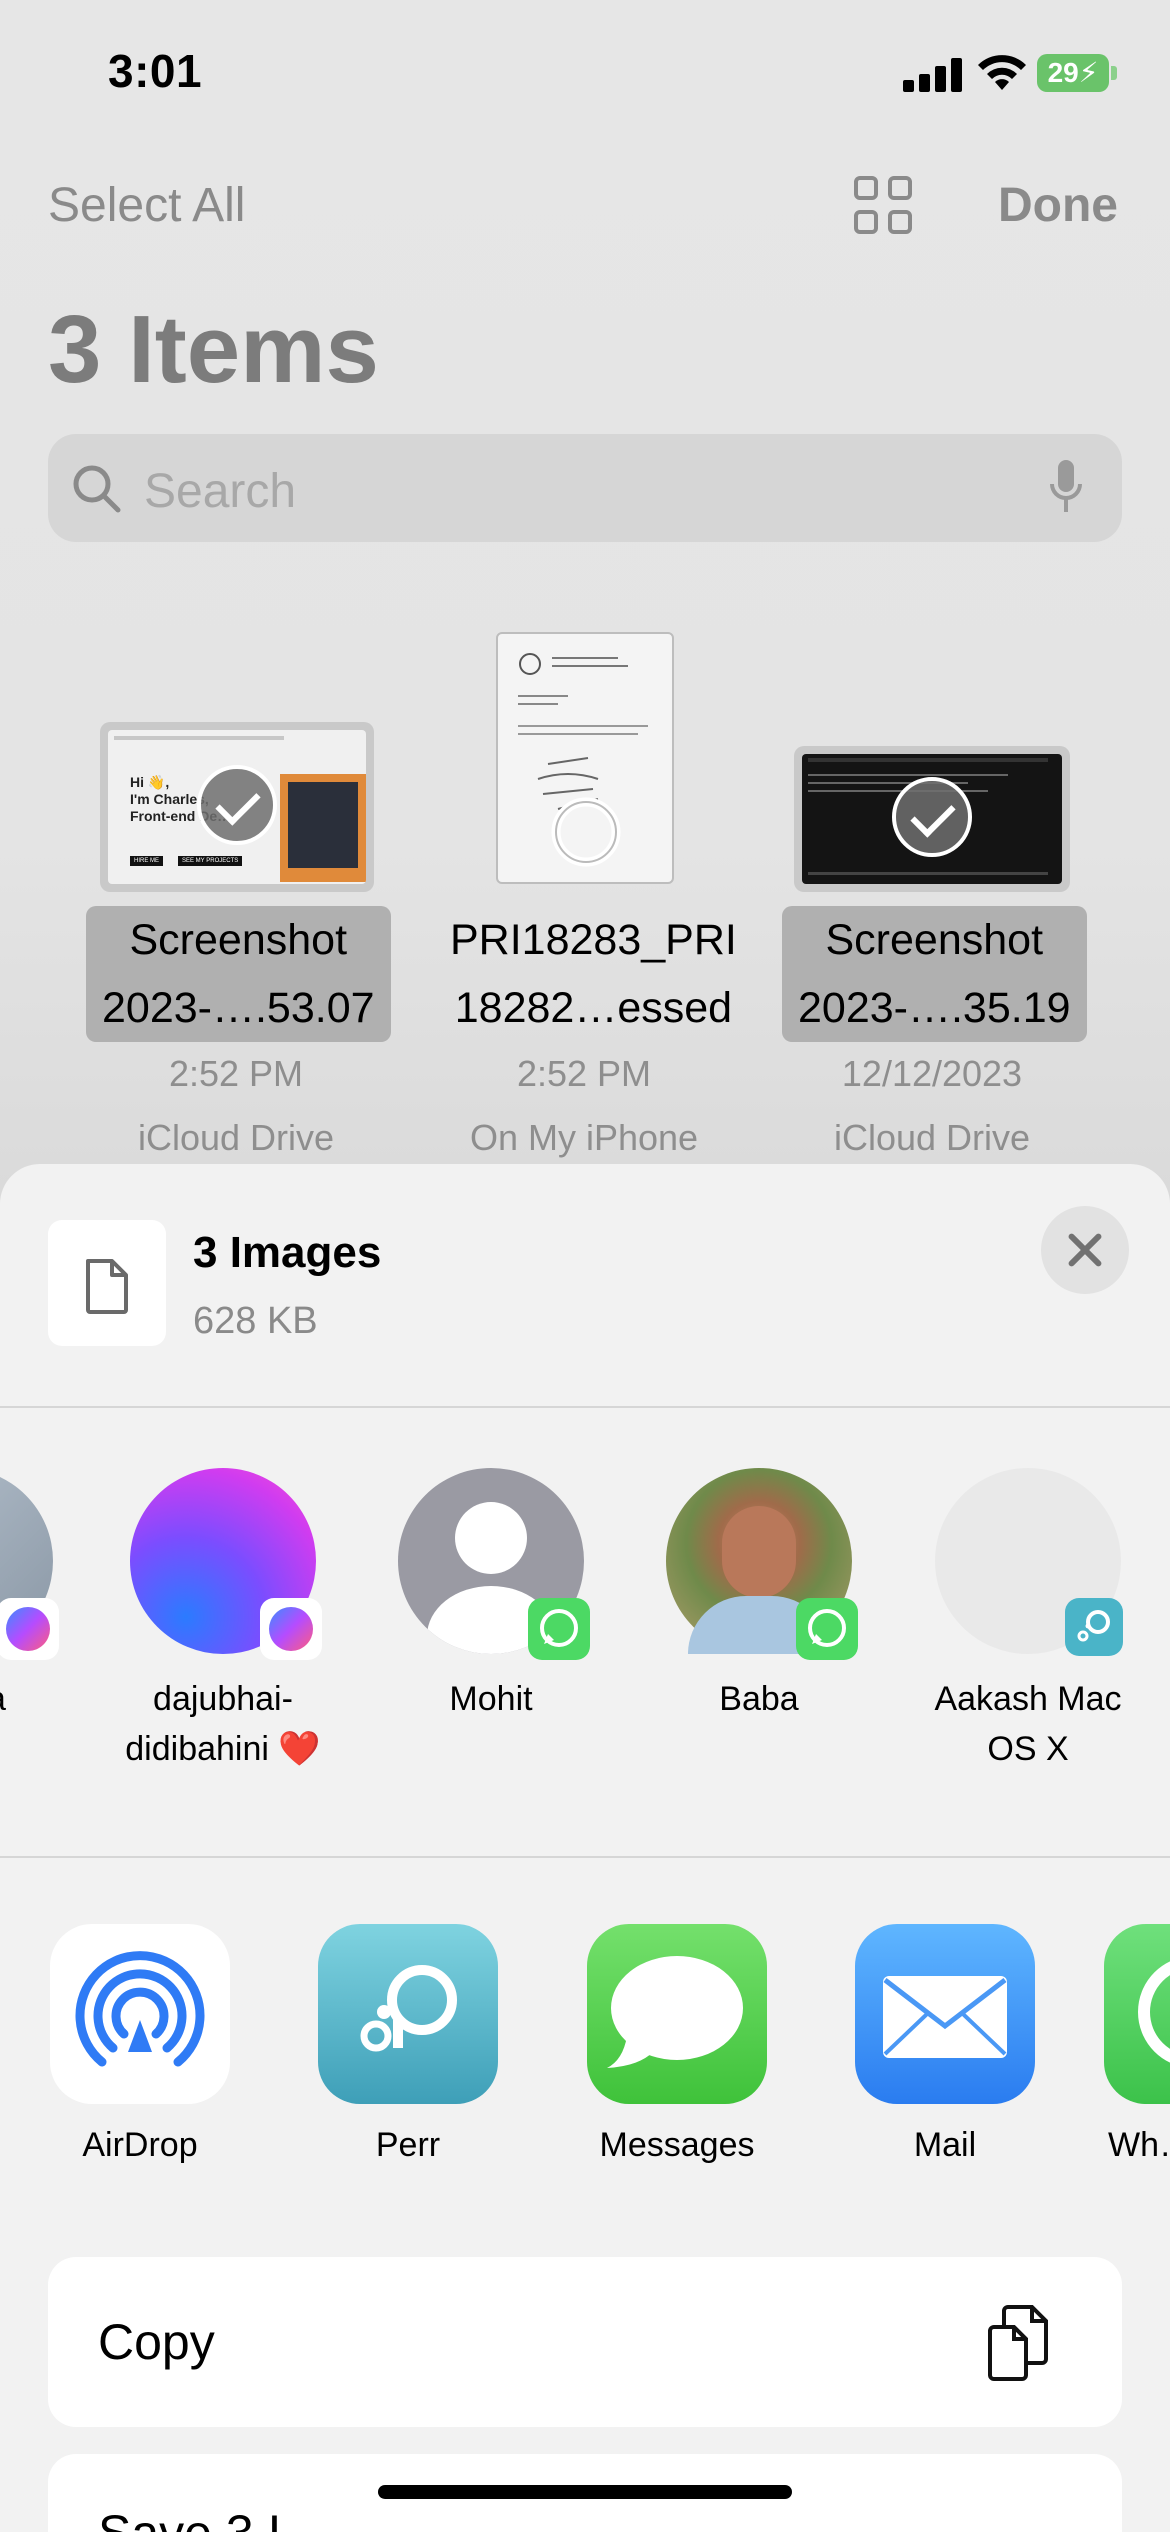 The height and width of the screenshot is (2532, 1170). I want to click on app-perr: Perr, so click(408, 2044).